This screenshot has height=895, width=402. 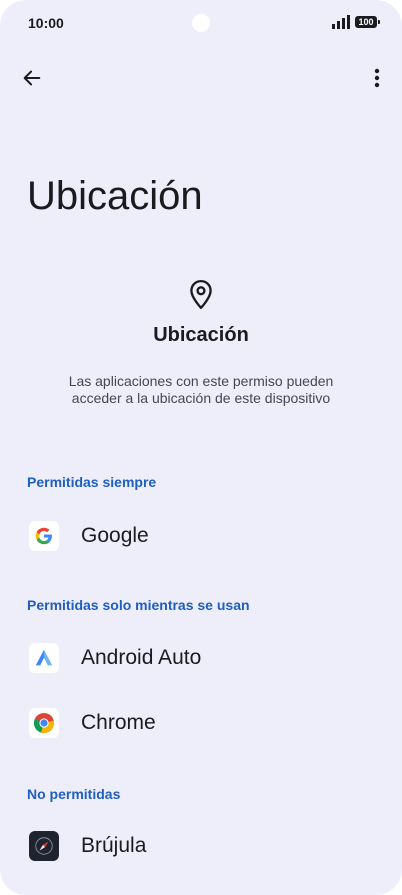 I want to click on signal-icon, so click(x=341, y=22).